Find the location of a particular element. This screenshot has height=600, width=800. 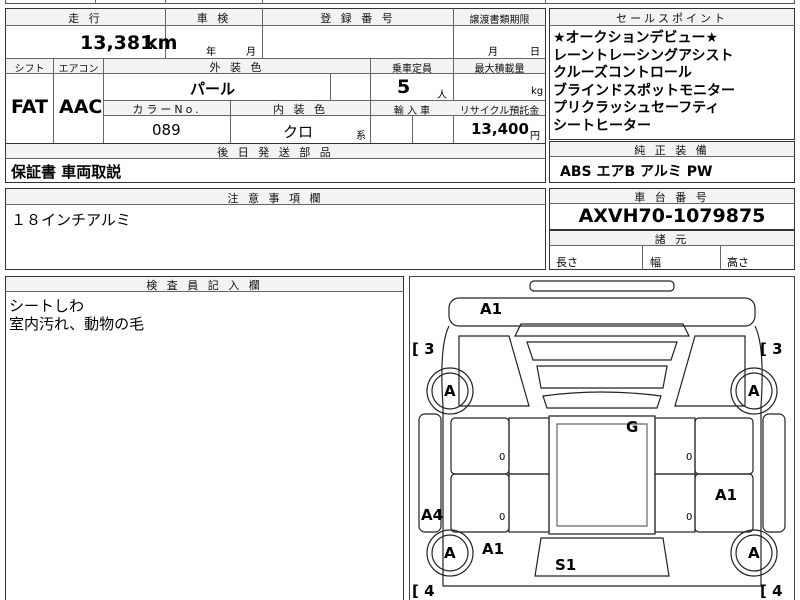

later-parts-label: 後 日 発 送 部 品 is located at coordinates (275, 152).